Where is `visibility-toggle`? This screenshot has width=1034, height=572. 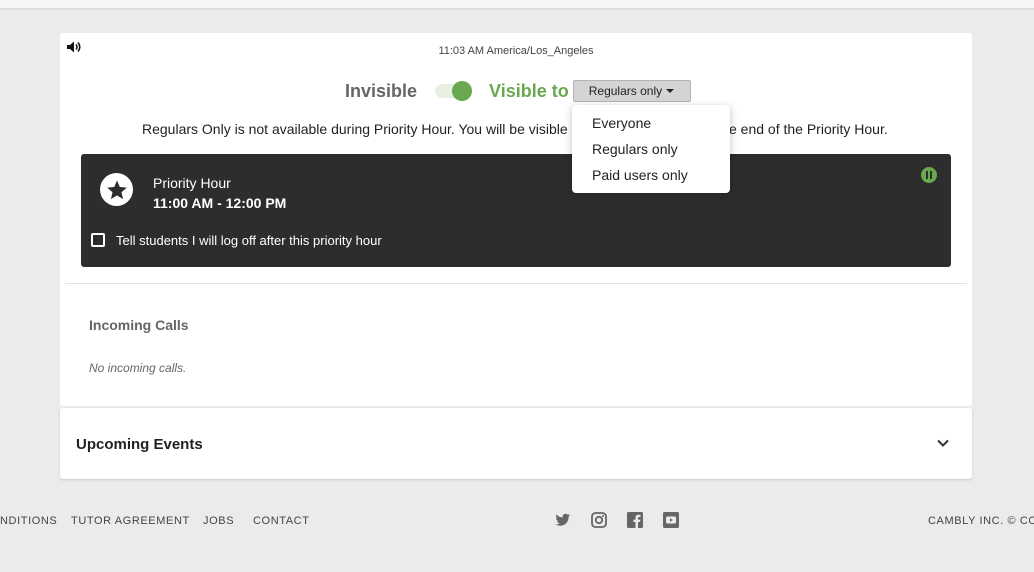 visibility-toggle is located at coordinates (454, 91).